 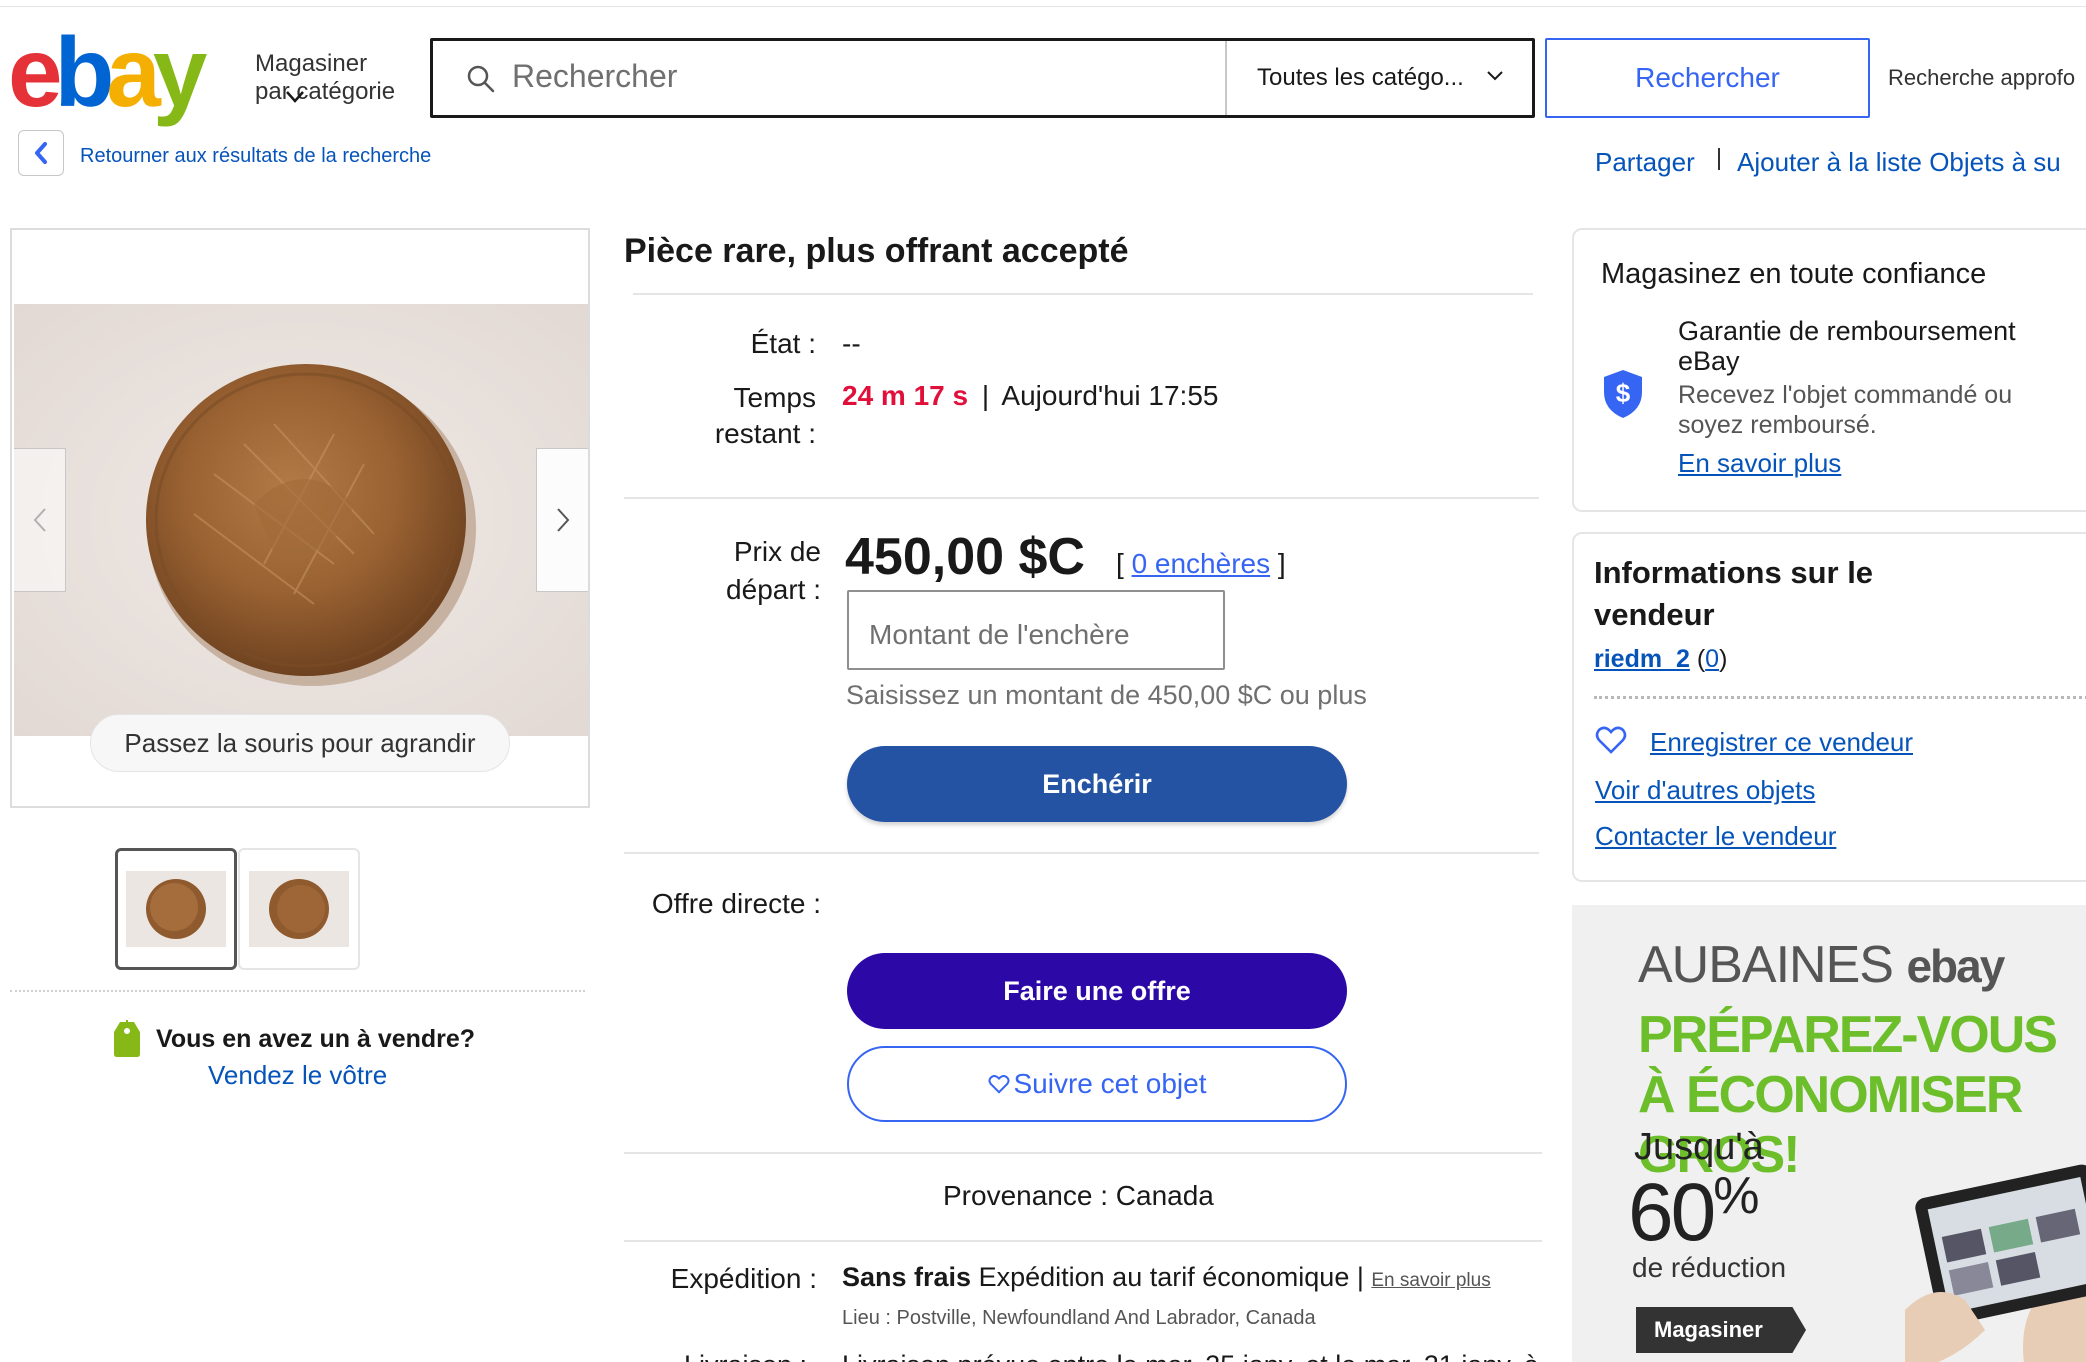 I want to click on ebay-logo: ebay, so click(x=123, y=78).